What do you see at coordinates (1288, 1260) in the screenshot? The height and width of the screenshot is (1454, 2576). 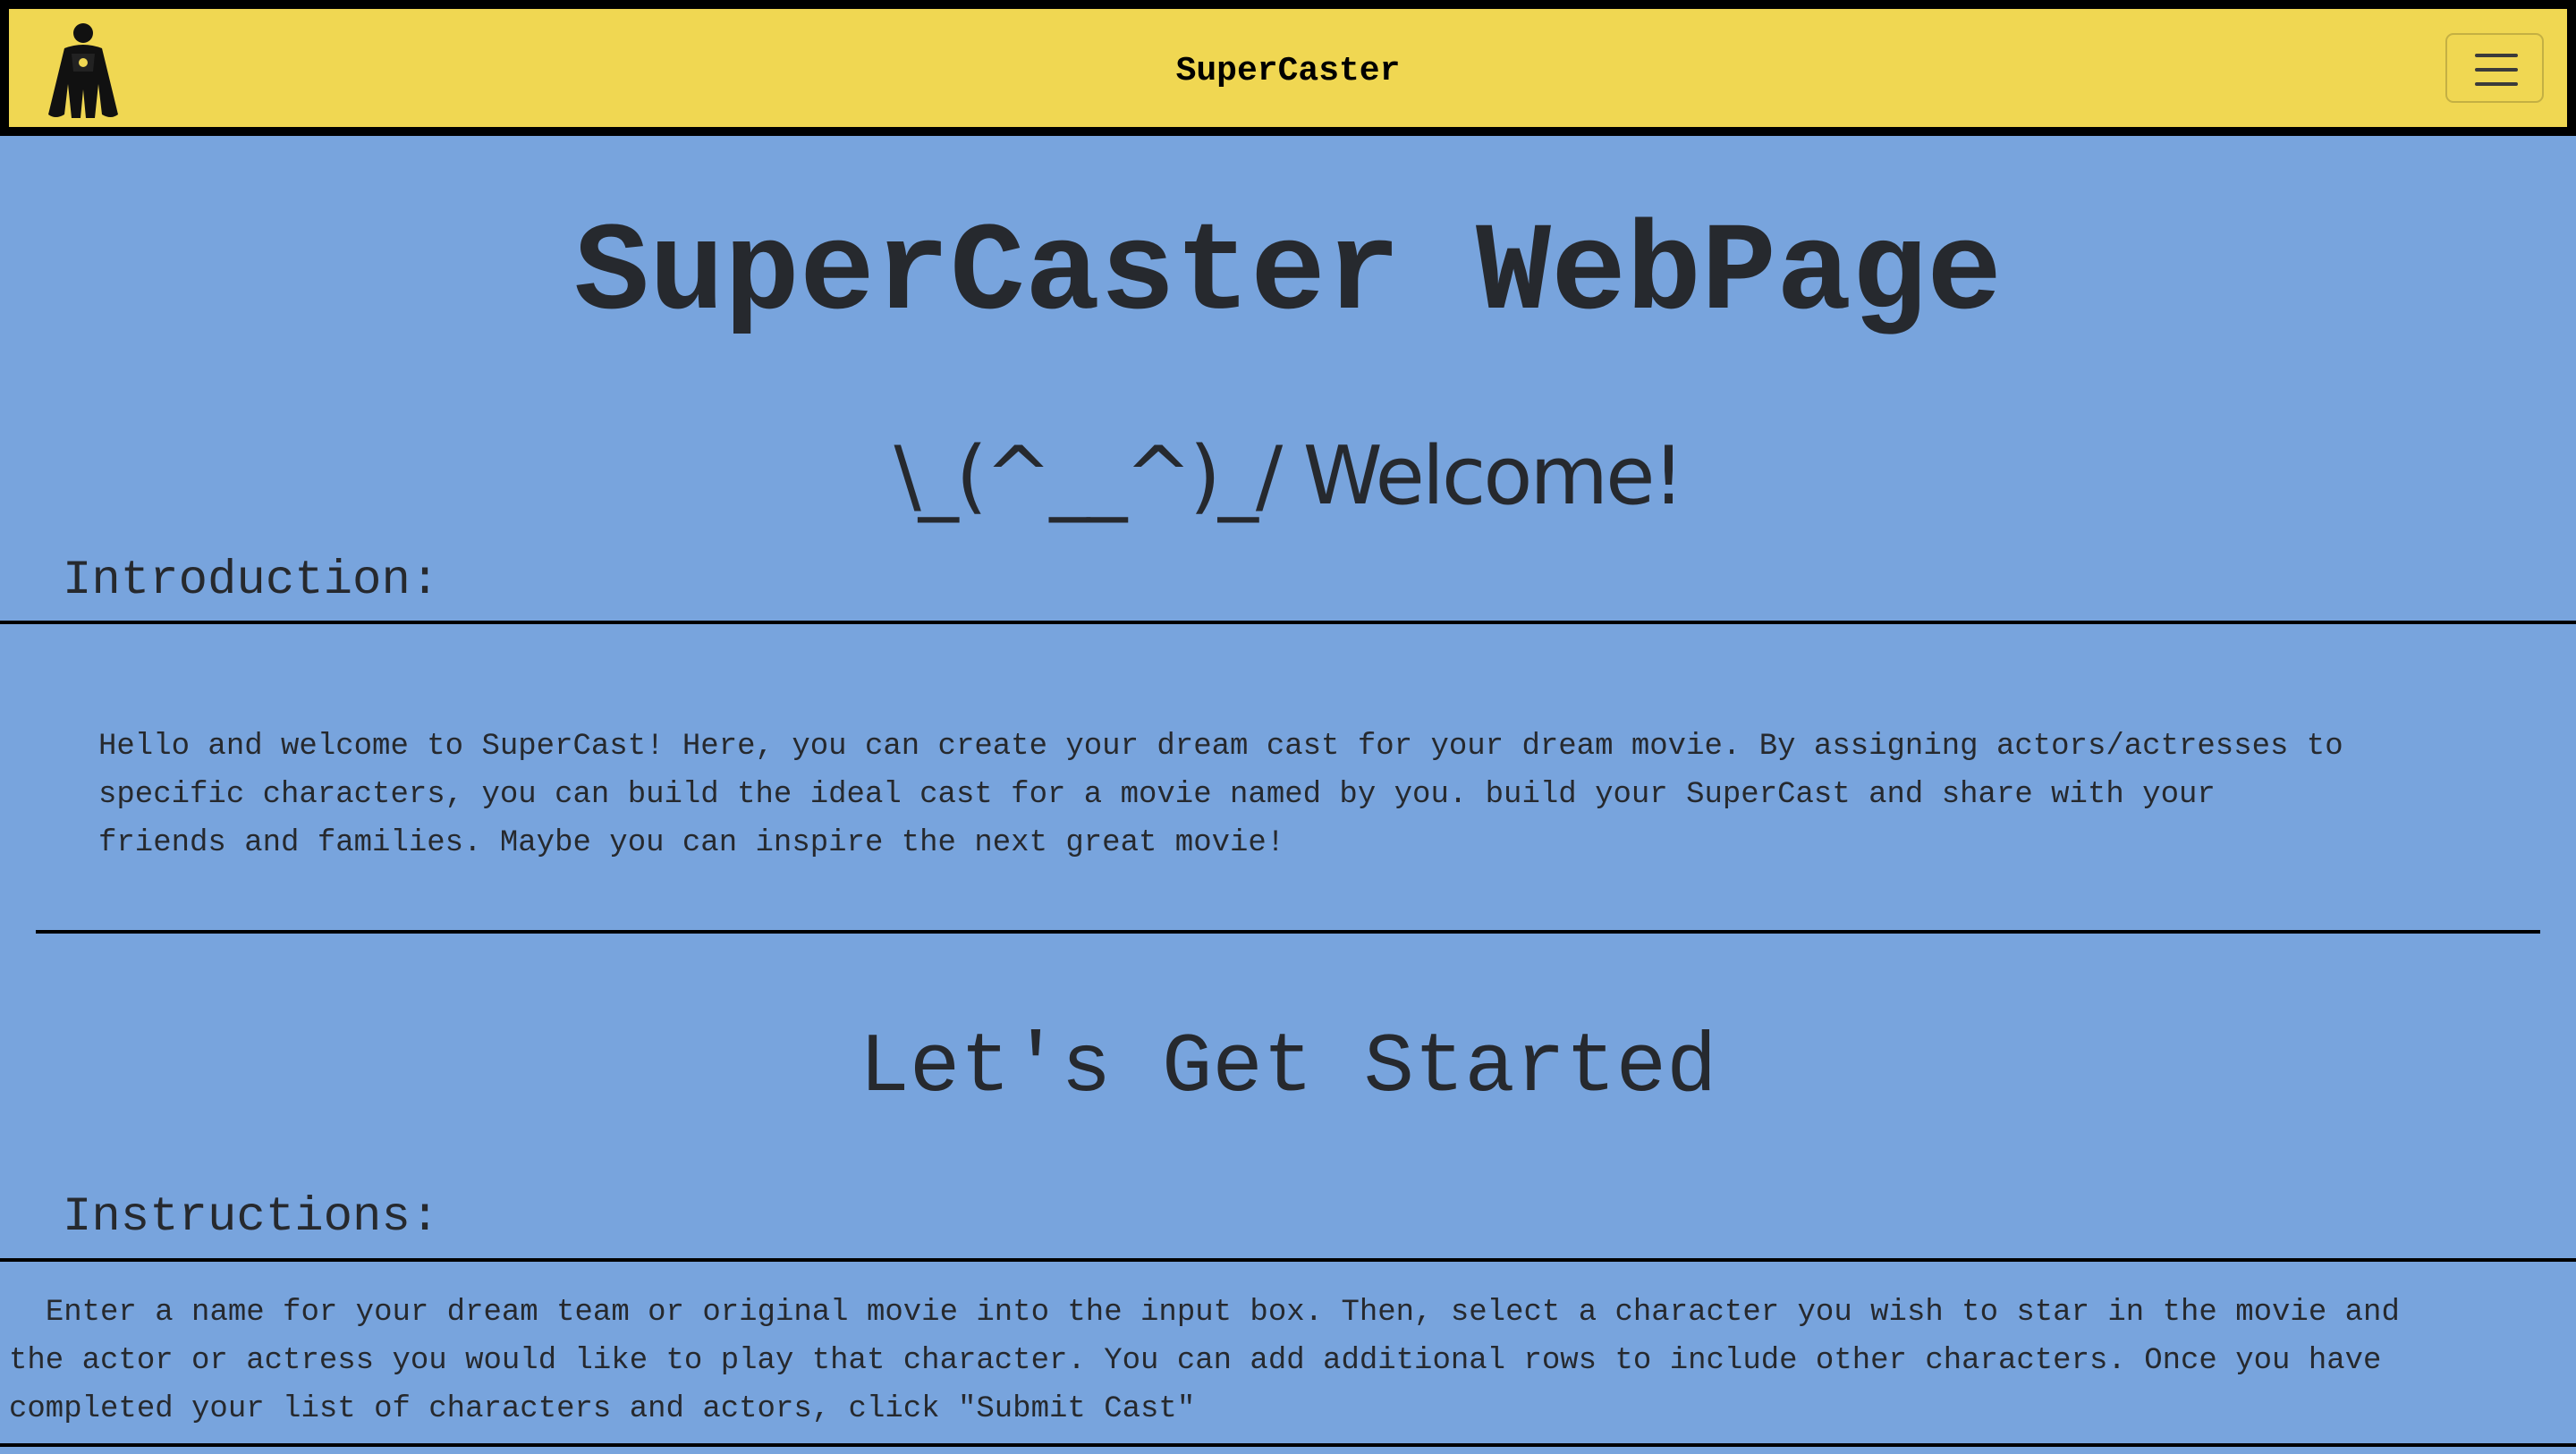 I see `instructions-divider` at bounding box center [1288, 1260].